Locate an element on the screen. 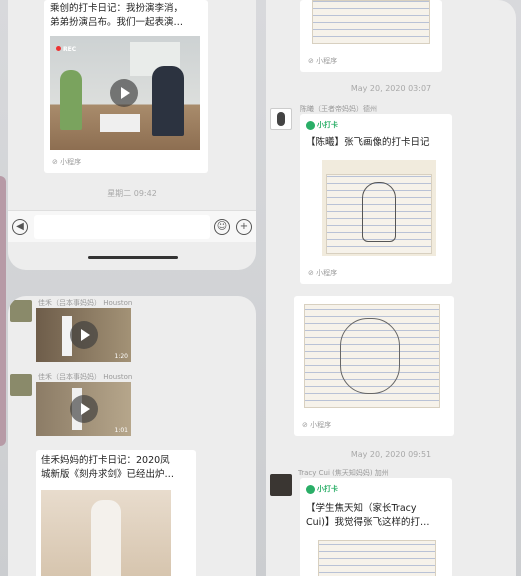  drawn-face is located at coordinates (370, 356).